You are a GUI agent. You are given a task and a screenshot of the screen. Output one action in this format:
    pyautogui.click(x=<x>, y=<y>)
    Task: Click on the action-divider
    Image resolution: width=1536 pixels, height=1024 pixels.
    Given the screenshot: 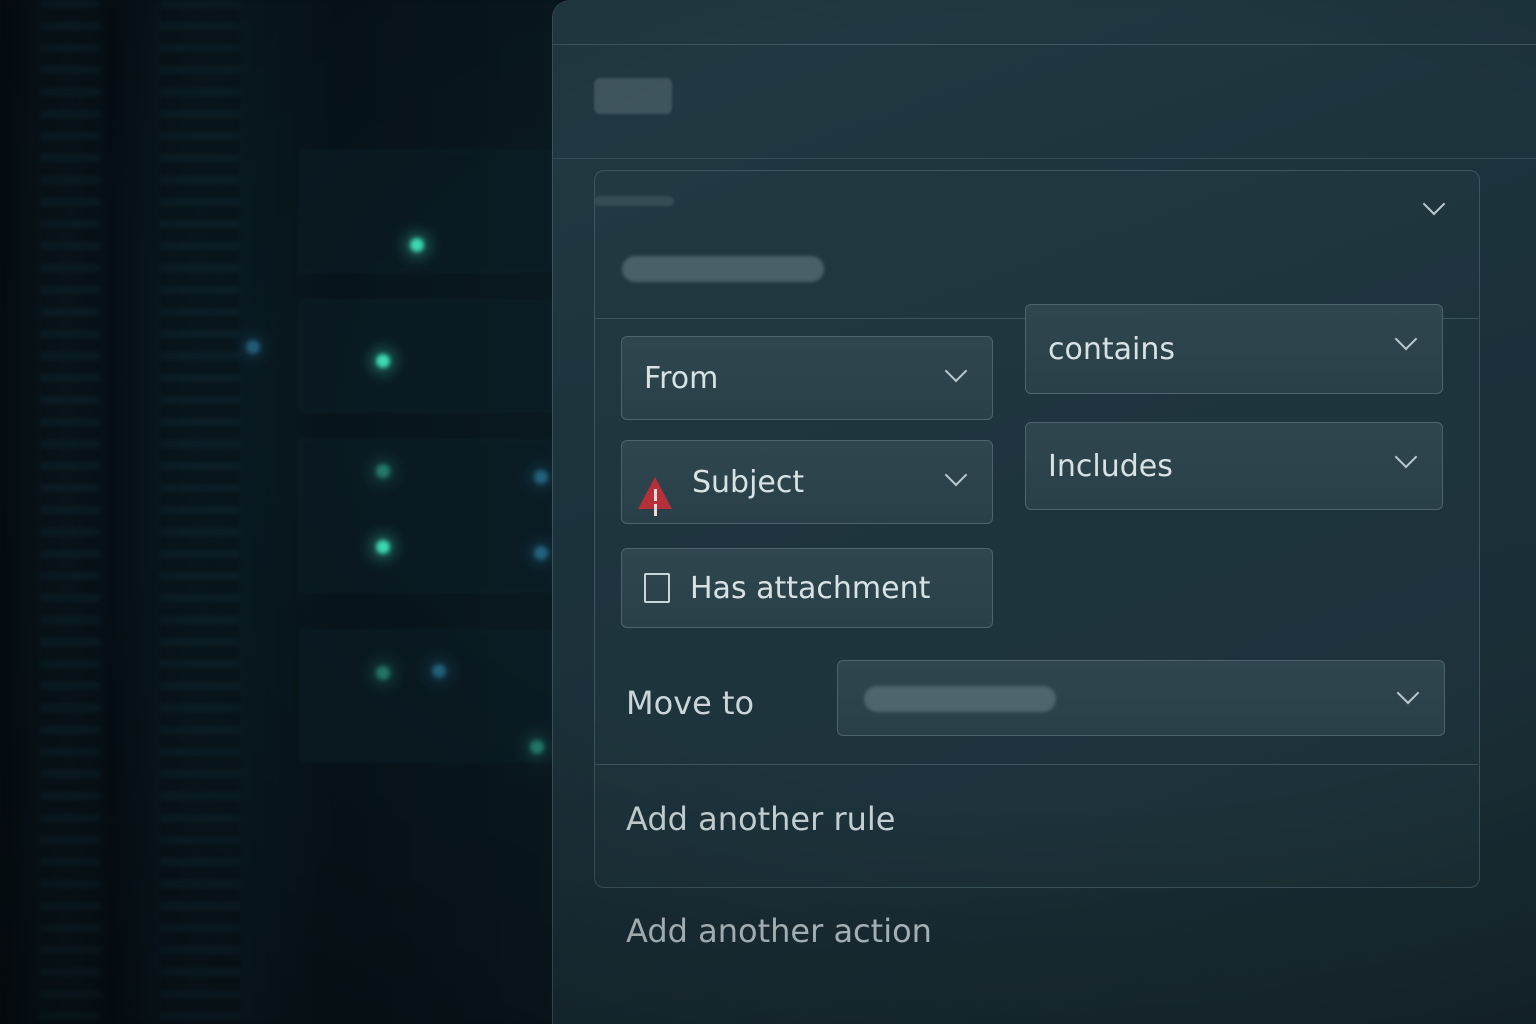 What is the action you would take?
    pyautogui.click(x=1036, y=764)
    